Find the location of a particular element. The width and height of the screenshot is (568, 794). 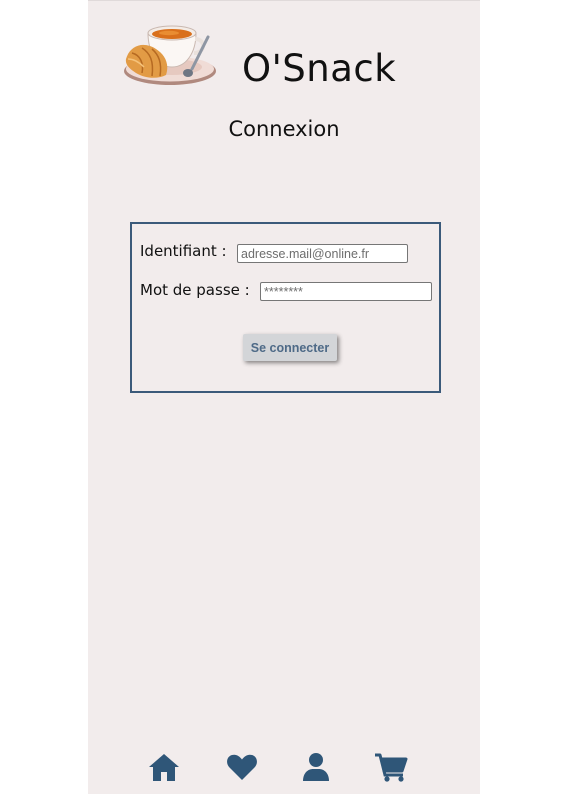

nav-favorites-button is located at coordinates (242, 767).